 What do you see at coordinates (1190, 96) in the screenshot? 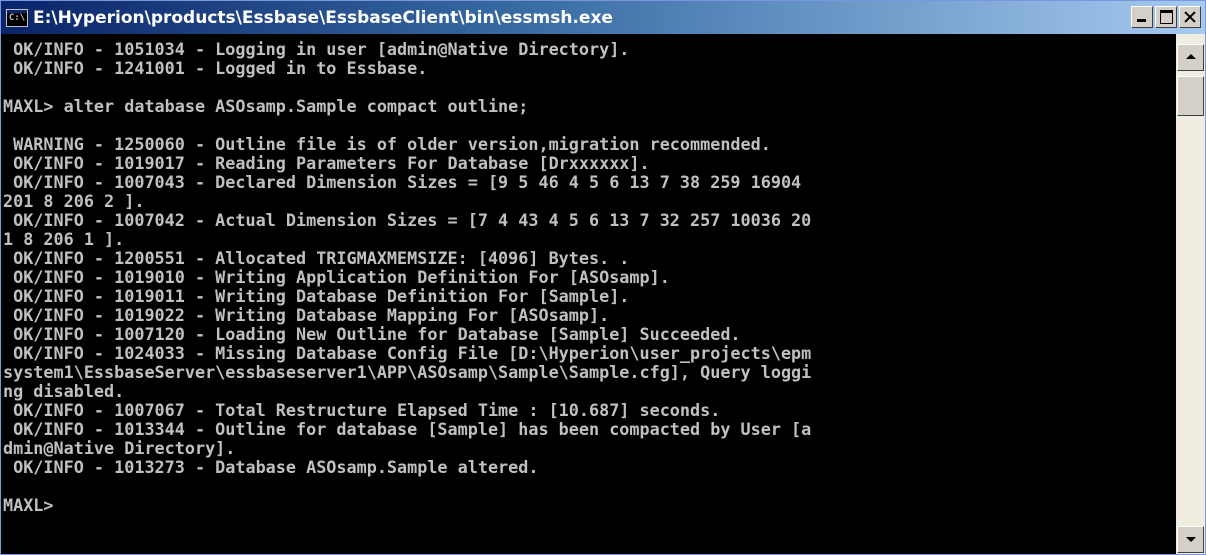
I see `scroll-thumb` at bounding box center [1190, 96].